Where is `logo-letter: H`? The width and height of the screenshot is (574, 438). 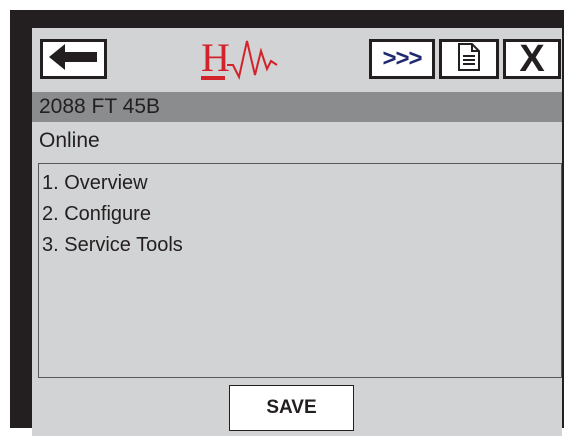
logo-letter: H is located at coordinates (215, 57).